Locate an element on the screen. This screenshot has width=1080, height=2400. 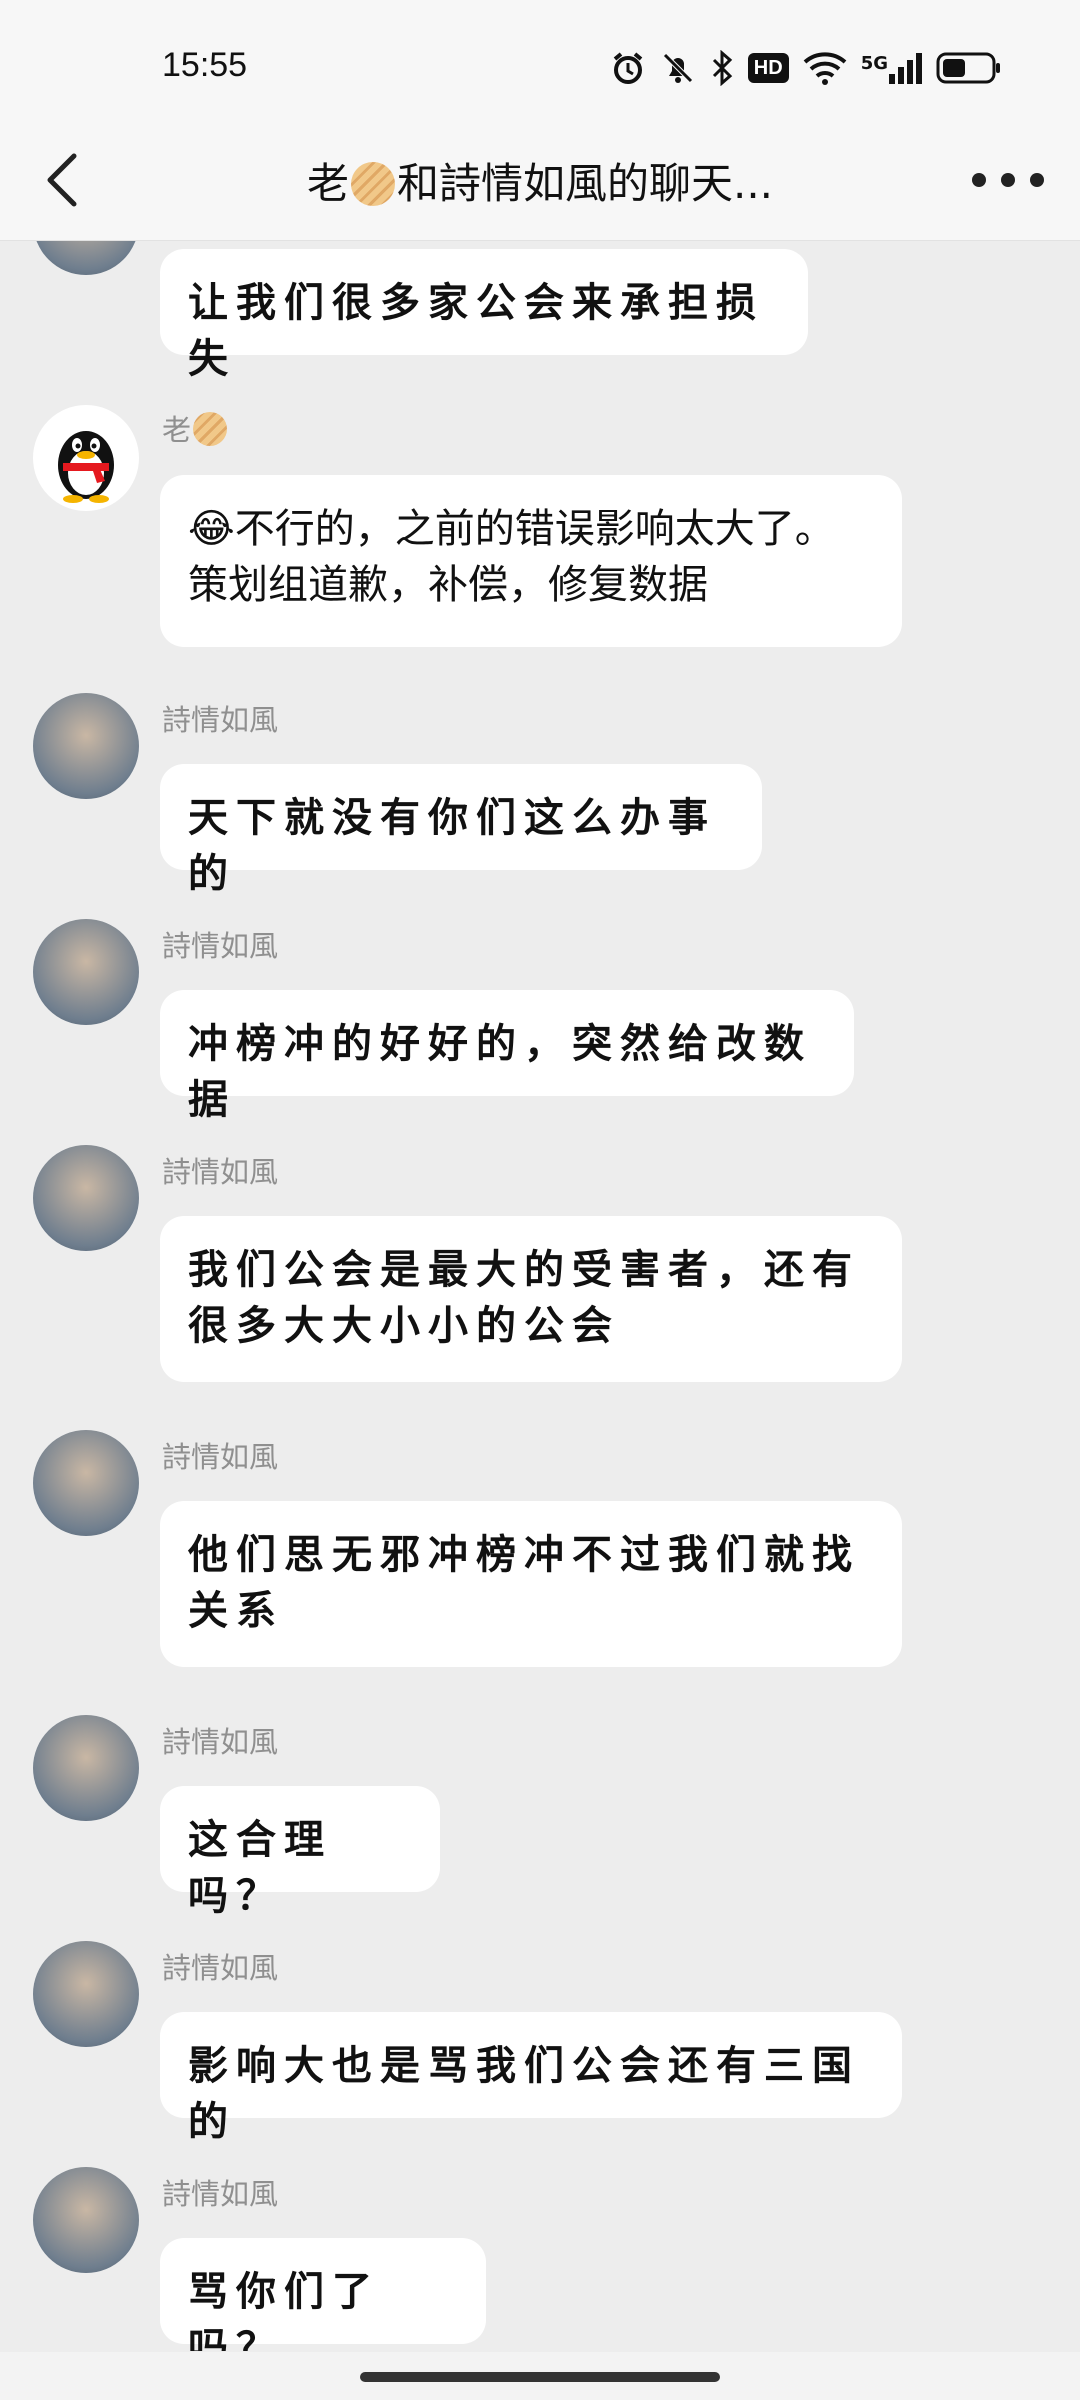
home-indicator is located at coordinates (540, 2377).